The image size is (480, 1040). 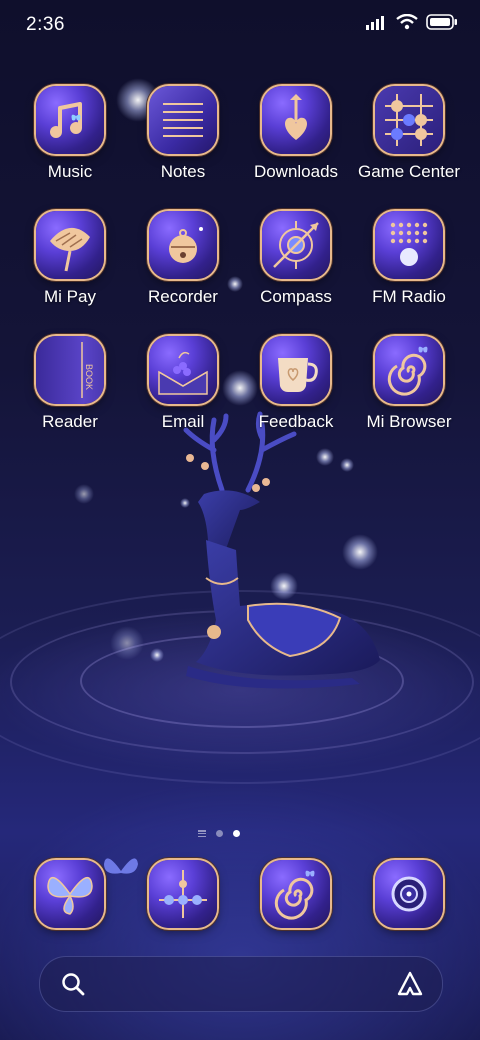 I want to click on app-label: Downloads, so click(x=296, y=171).